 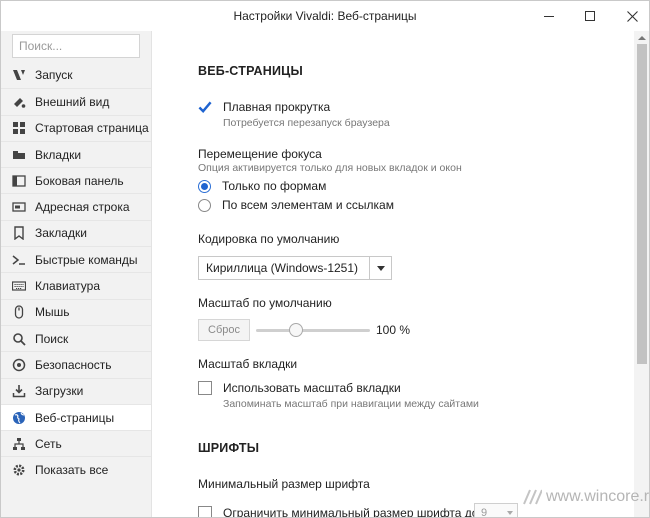 I want to click on maximize-button, so click(x=590, y=16).